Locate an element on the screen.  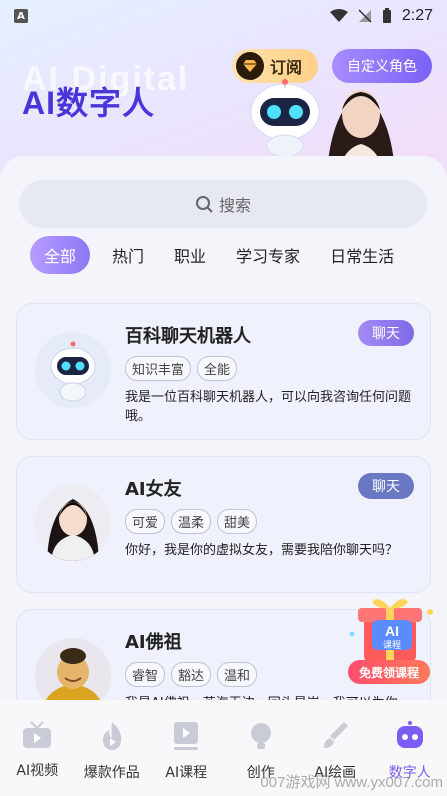
tab-hot: 热门 is located at coordinates (128, 255).